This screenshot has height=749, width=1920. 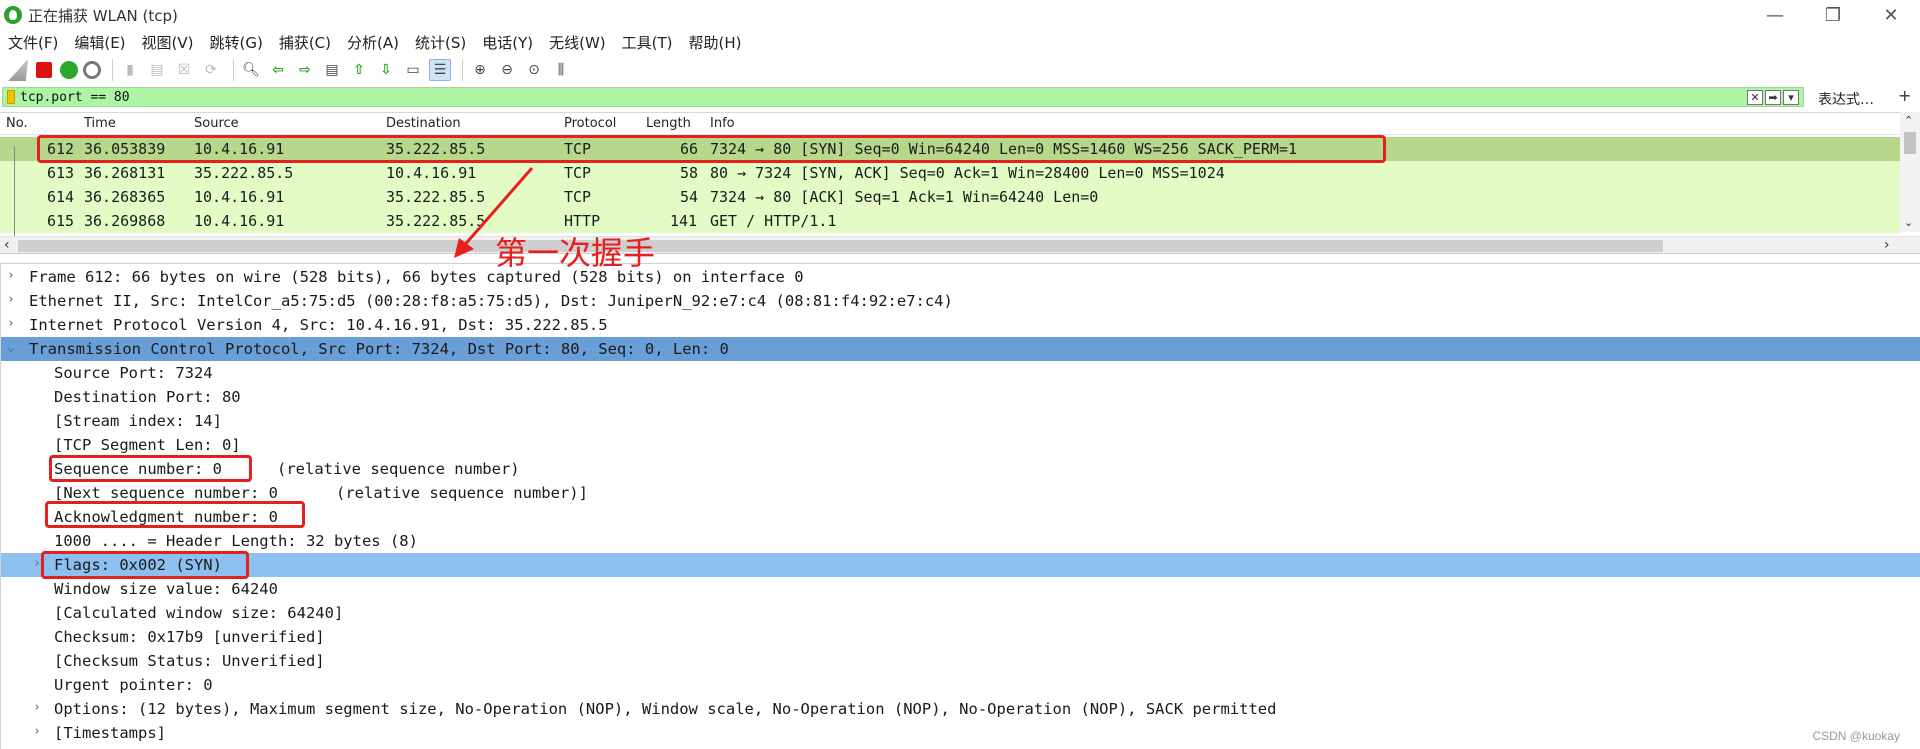 What do you see at coordinates (386, 70) in the screenshot?
I see `last-packet-icon: ⇩` at bounding box center [386, 70].